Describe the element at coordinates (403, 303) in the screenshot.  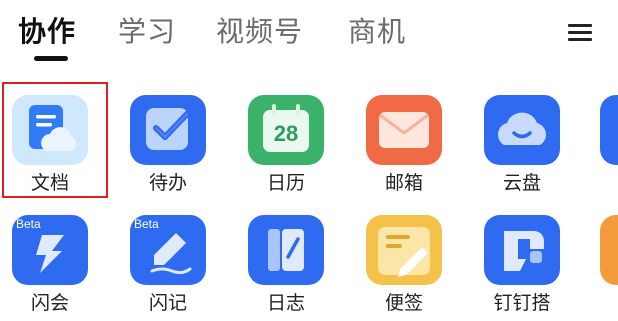
I see `app-label: 便签` at that location.